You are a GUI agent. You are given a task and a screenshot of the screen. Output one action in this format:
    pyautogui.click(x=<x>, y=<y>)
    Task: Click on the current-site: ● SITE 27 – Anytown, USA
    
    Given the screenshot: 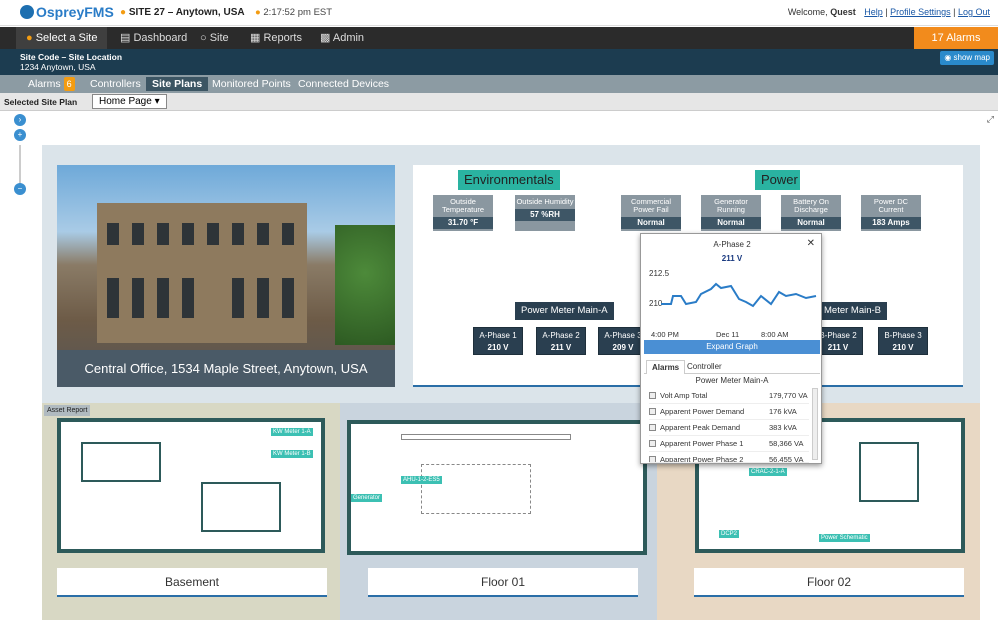 What is the action you would take?
    pyautogui.click(x=182, y=12)
    